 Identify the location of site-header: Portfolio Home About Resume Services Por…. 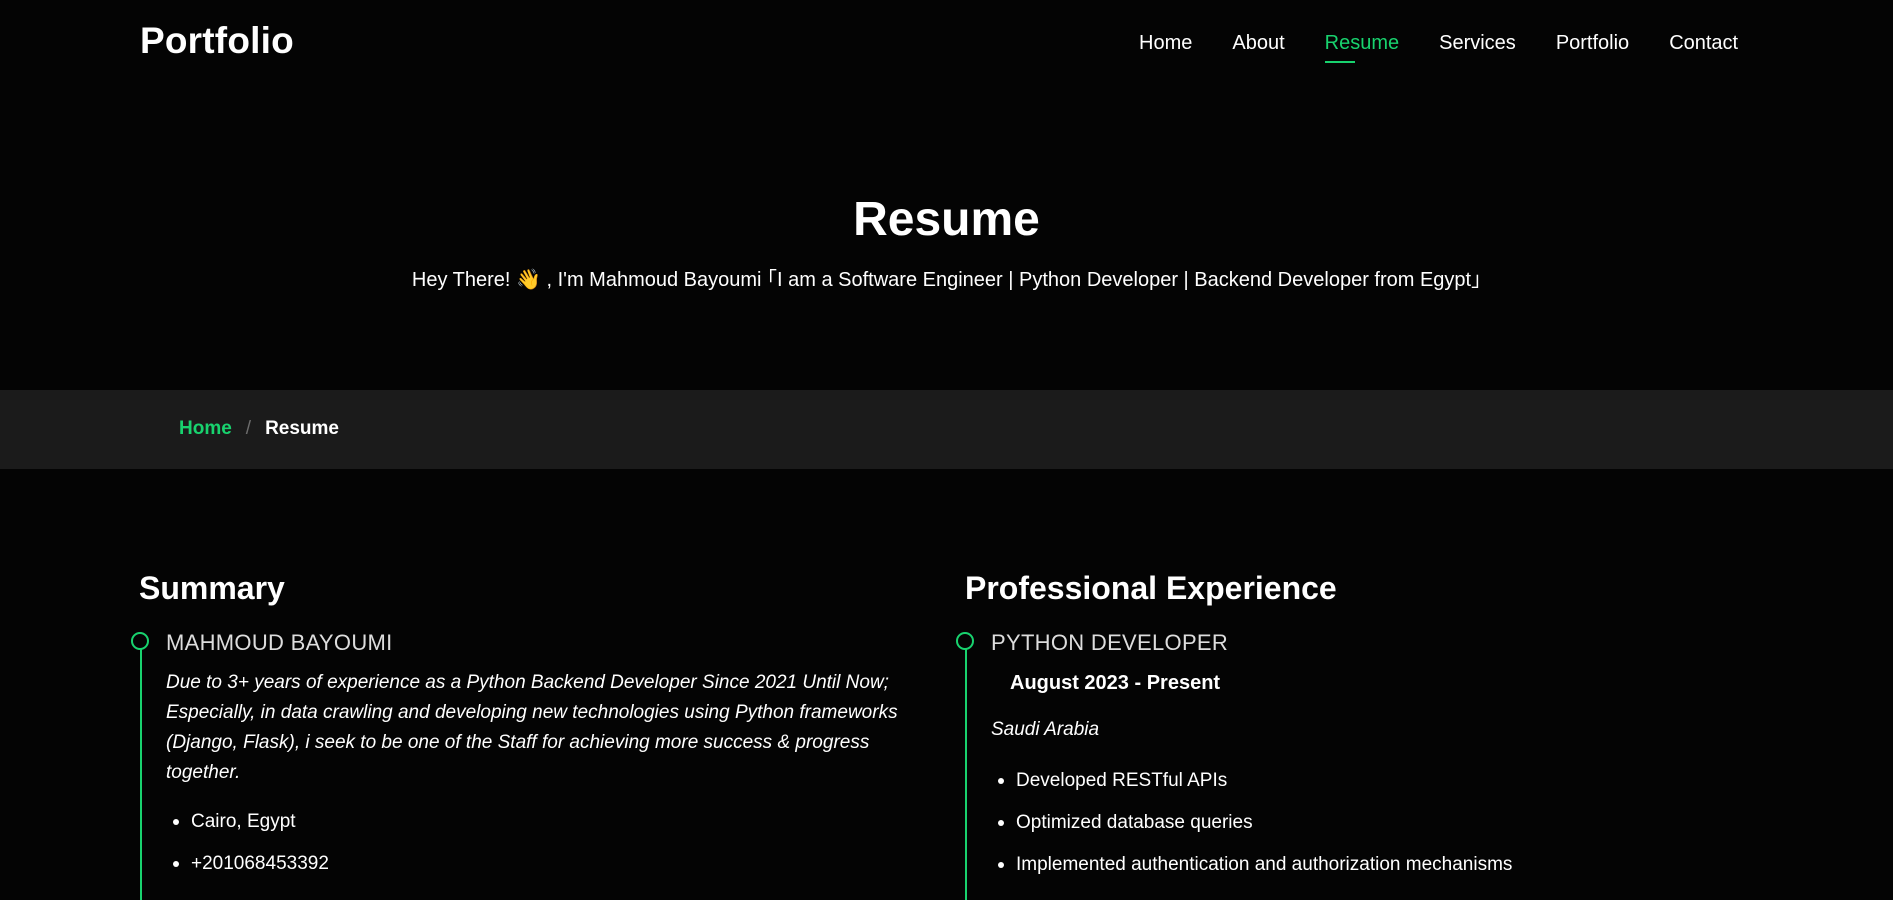
(946, 43).